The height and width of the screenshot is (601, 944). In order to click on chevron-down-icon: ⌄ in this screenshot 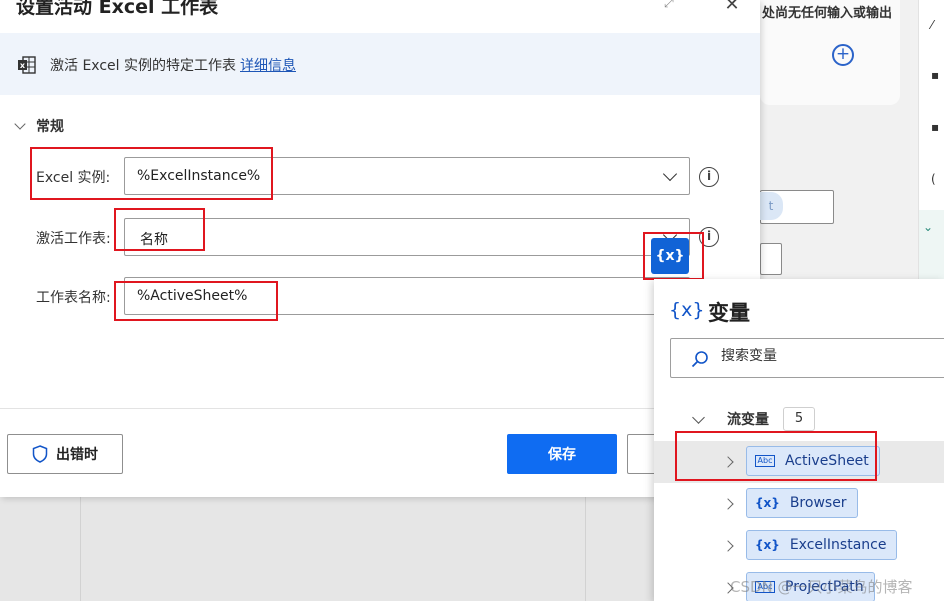, I will do `click(928, 227)`.